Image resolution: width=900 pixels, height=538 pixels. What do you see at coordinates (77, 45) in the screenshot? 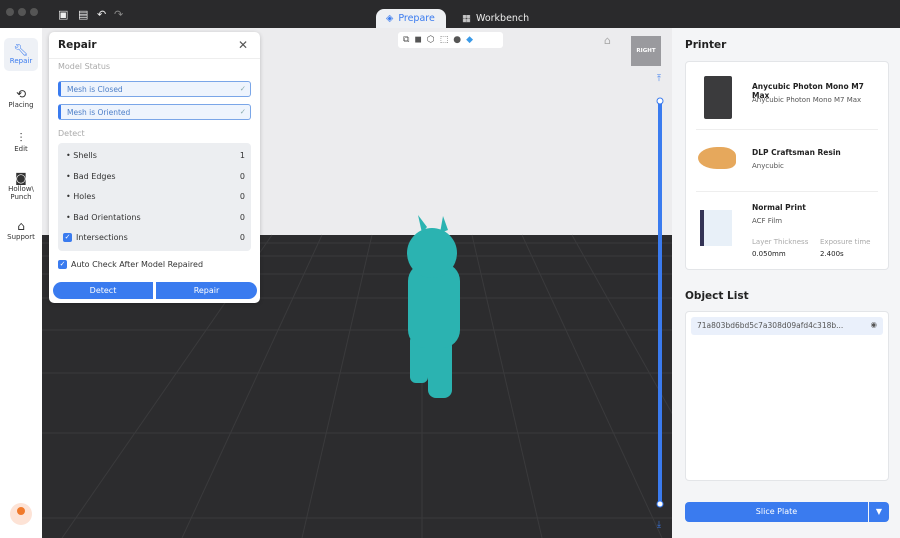
I see `panel-title: Repair` at bounding box center [77, 45].